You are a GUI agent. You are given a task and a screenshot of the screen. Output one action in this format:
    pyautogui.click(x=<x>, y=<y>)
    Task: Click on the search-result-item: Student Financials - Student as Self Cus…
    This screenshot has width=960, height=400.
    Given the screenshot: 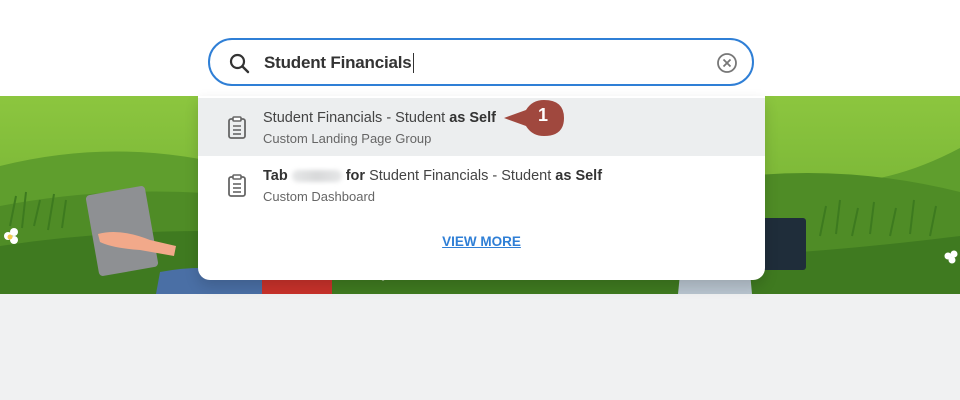 What is the action you would take?
    pyautogui.click(x=481, y=127)
    